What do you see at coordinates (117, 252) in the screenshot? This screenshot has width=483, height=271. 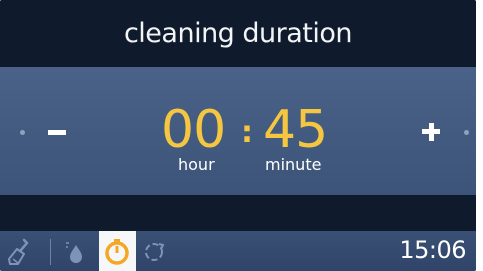 I see `timer-icon` at bounding box center [117, 252].